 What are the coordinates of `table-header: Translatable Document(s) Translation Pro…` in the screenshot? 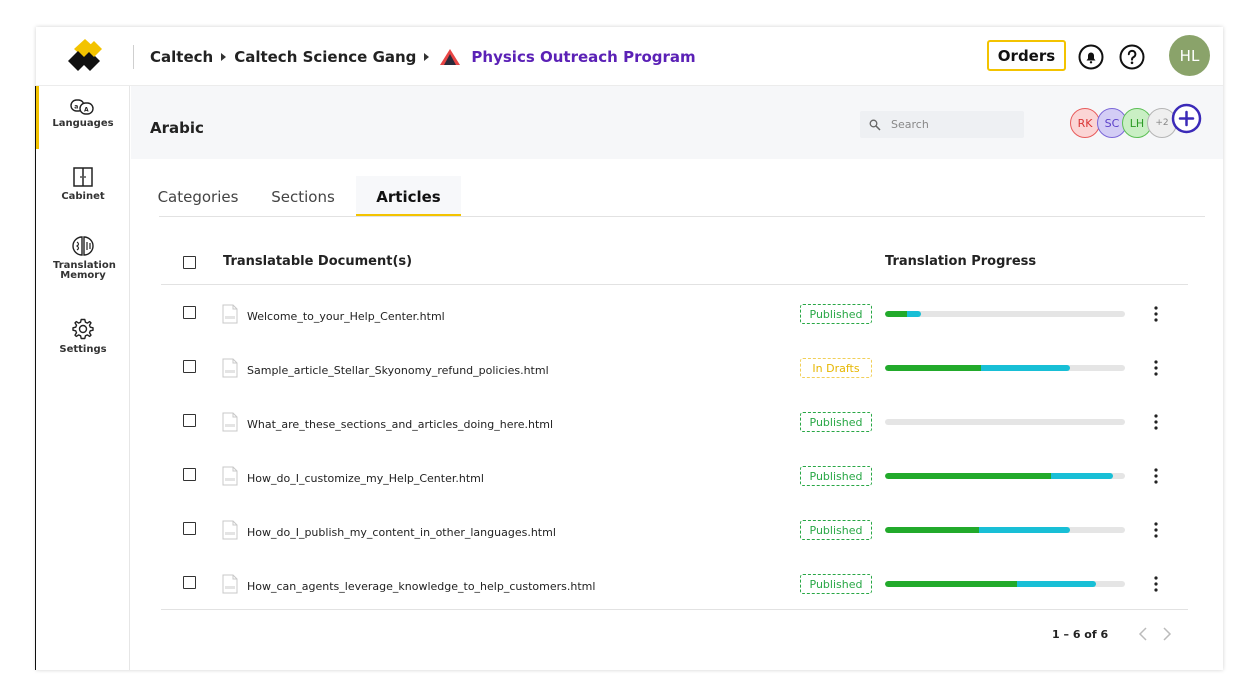 It's located at (674, 261).